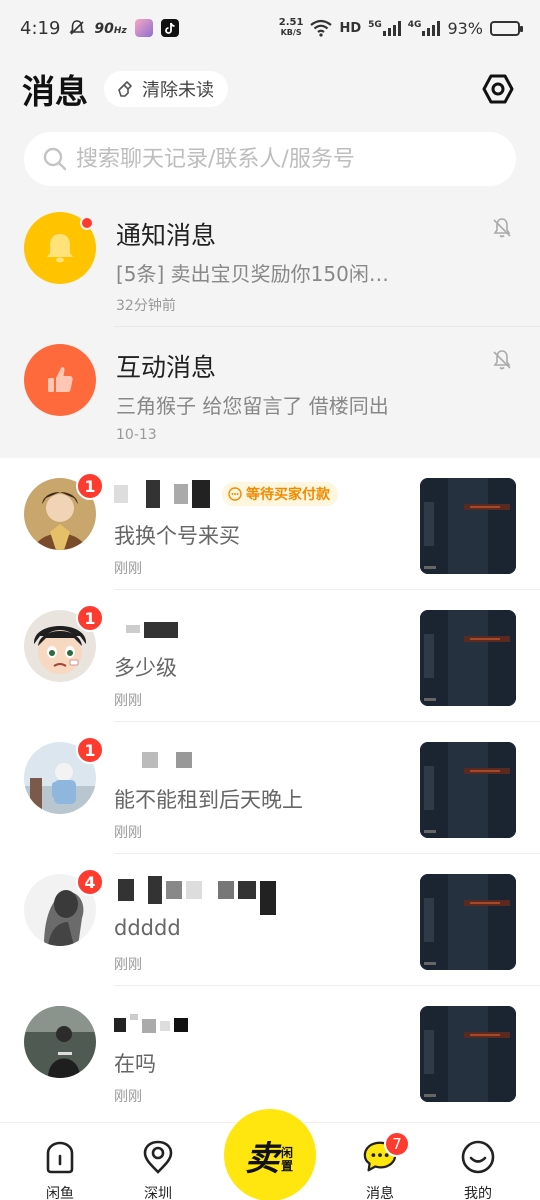 This screenshot has width=540, height=1200. What do you see at coordinates (60, 1157) in the screenshot?
I see `home-icon` at bounding box center [60, 1157].